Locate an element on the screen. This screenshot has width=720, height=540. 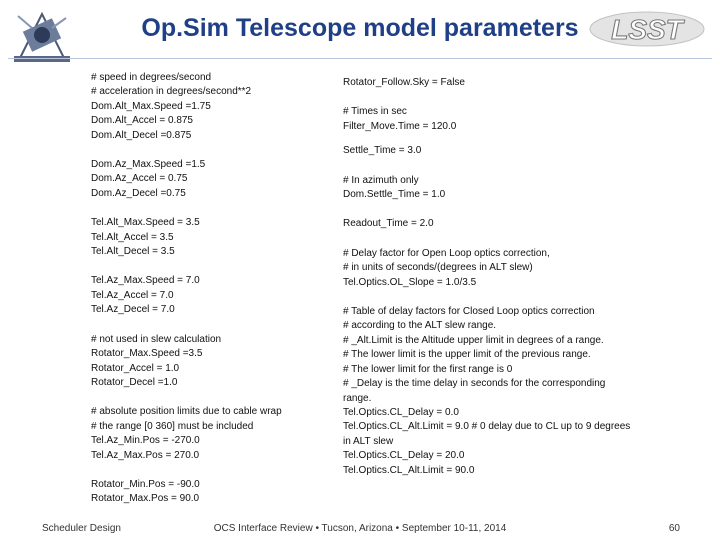
parameter-line: Dom.Alt_Decel =0.875 is located at coordinates (141, 135).